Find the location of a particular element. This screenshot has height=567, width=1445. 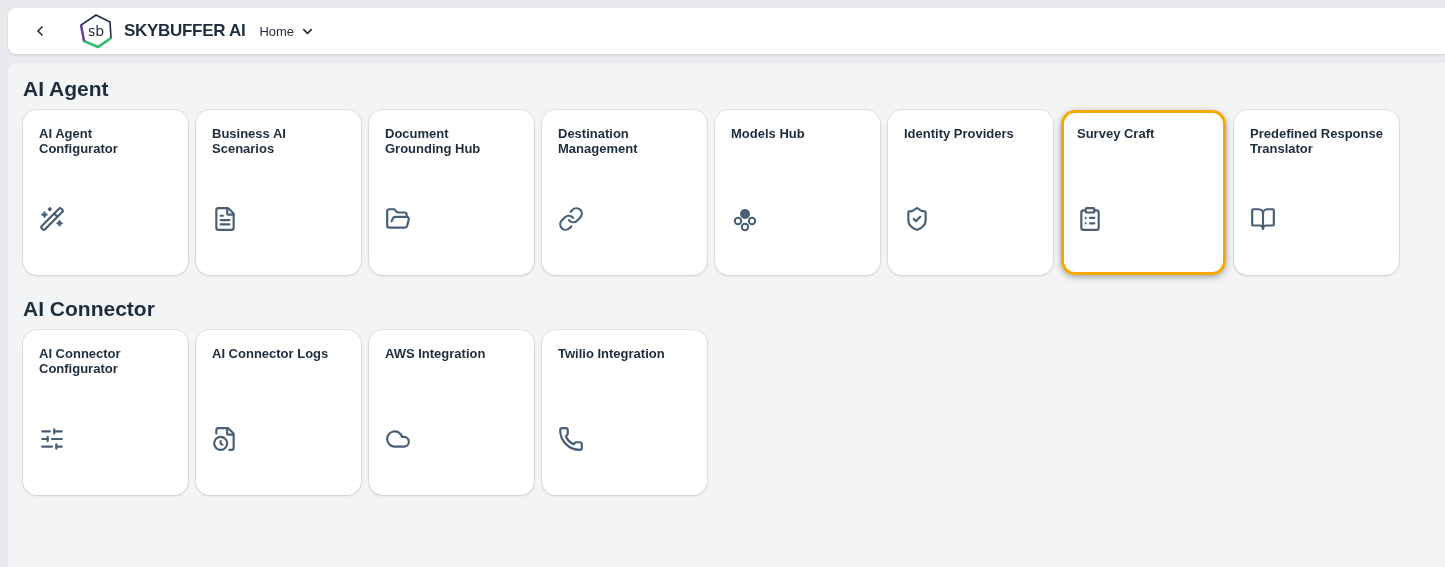

app-tile: AI Connector Logs is located at coordinates (278, 412).